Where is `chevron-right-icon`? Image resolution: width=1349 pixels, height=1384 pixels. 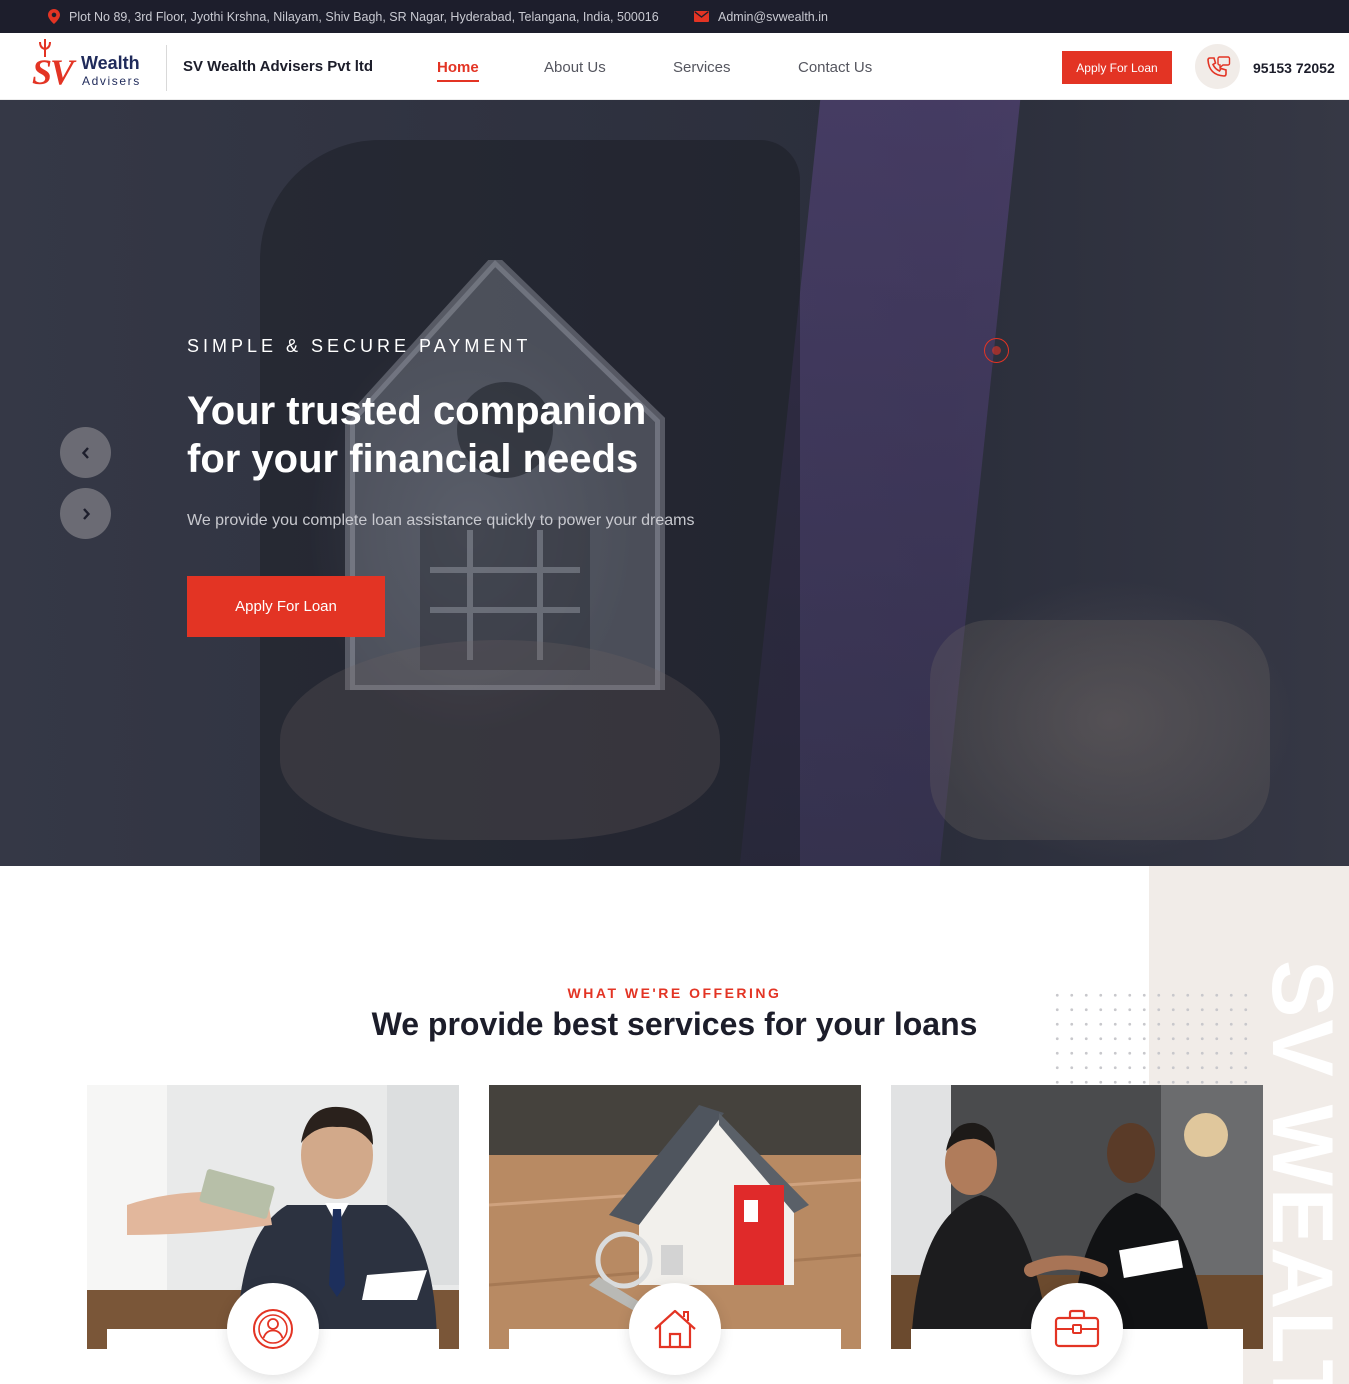 chevron-right-icon is located at coordinates (86, 513).